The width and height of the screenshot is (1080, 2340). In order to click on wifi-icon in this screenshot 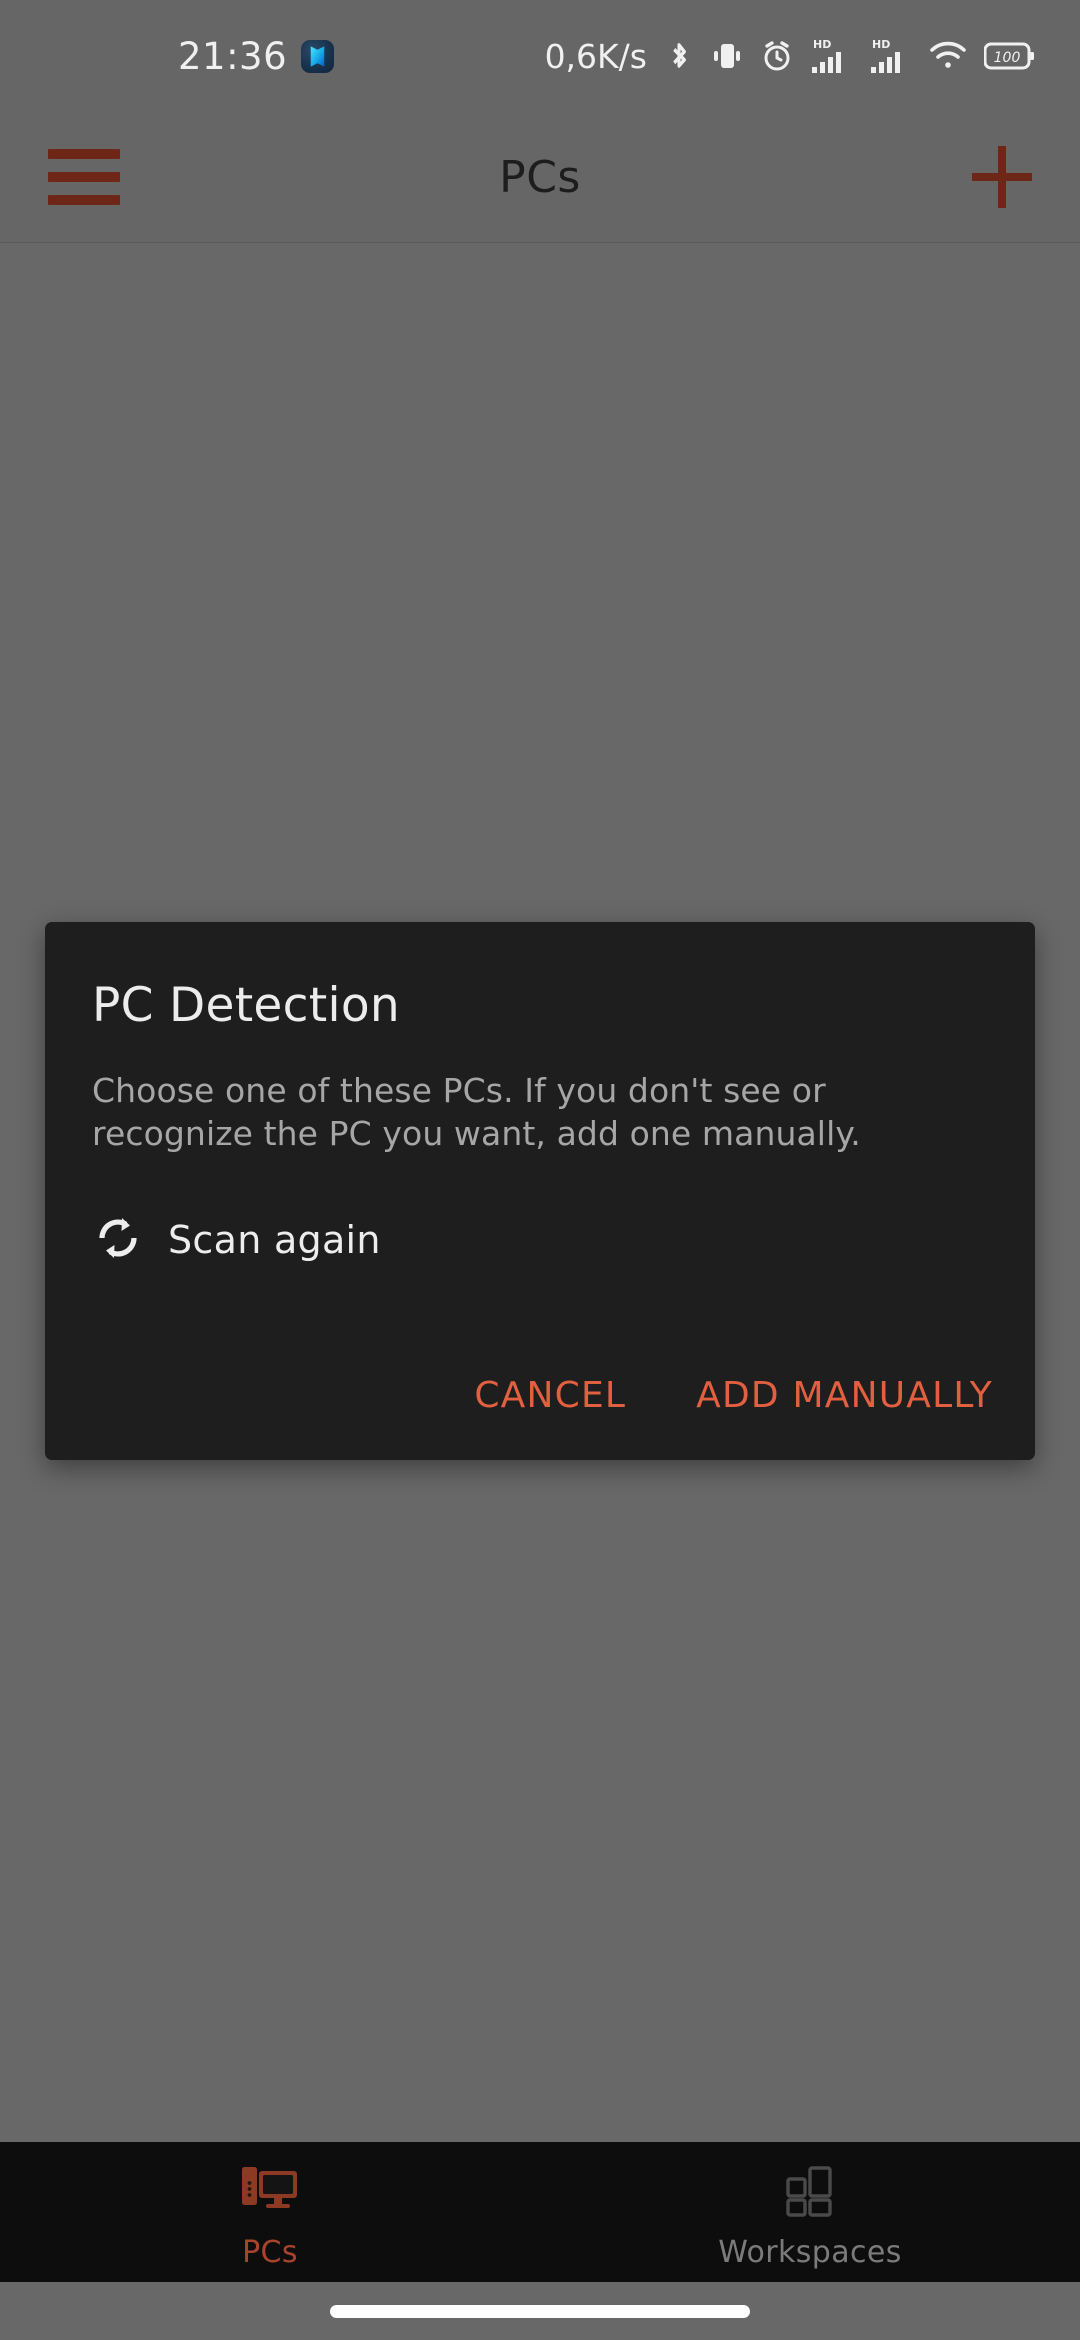, I will do `click(948, 56)`.